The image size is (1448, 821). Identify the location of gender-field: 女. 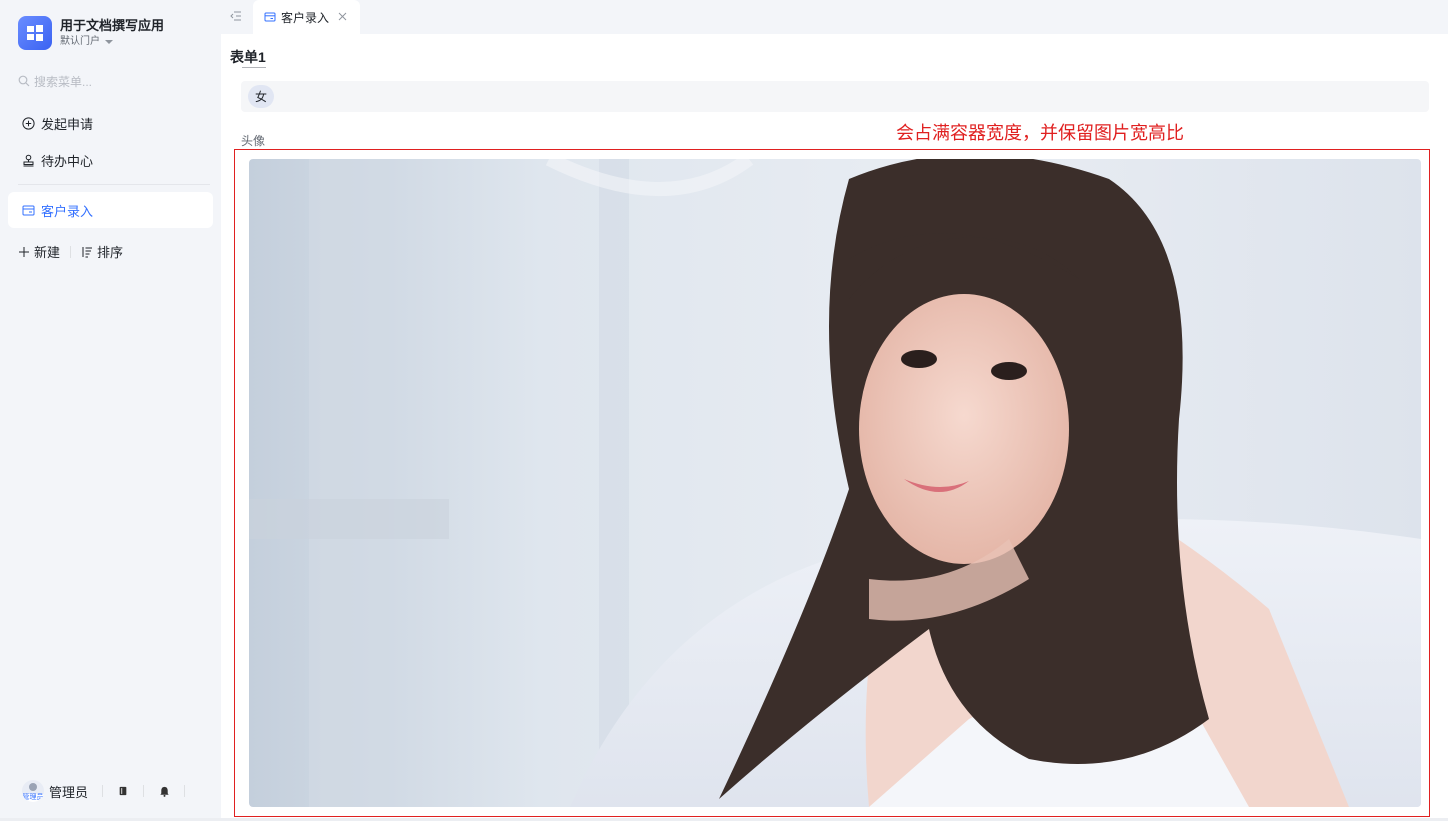
(835, 96).